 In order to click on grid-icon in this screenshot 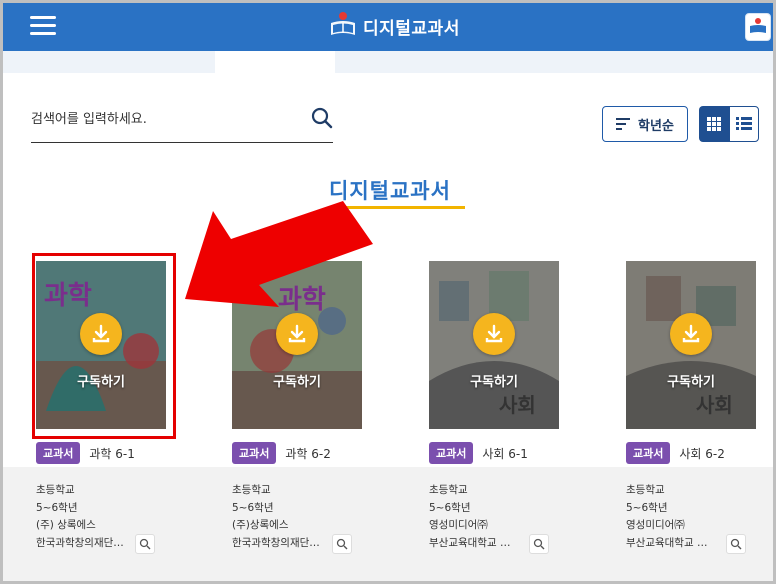, I will do `click(714, 124)`.